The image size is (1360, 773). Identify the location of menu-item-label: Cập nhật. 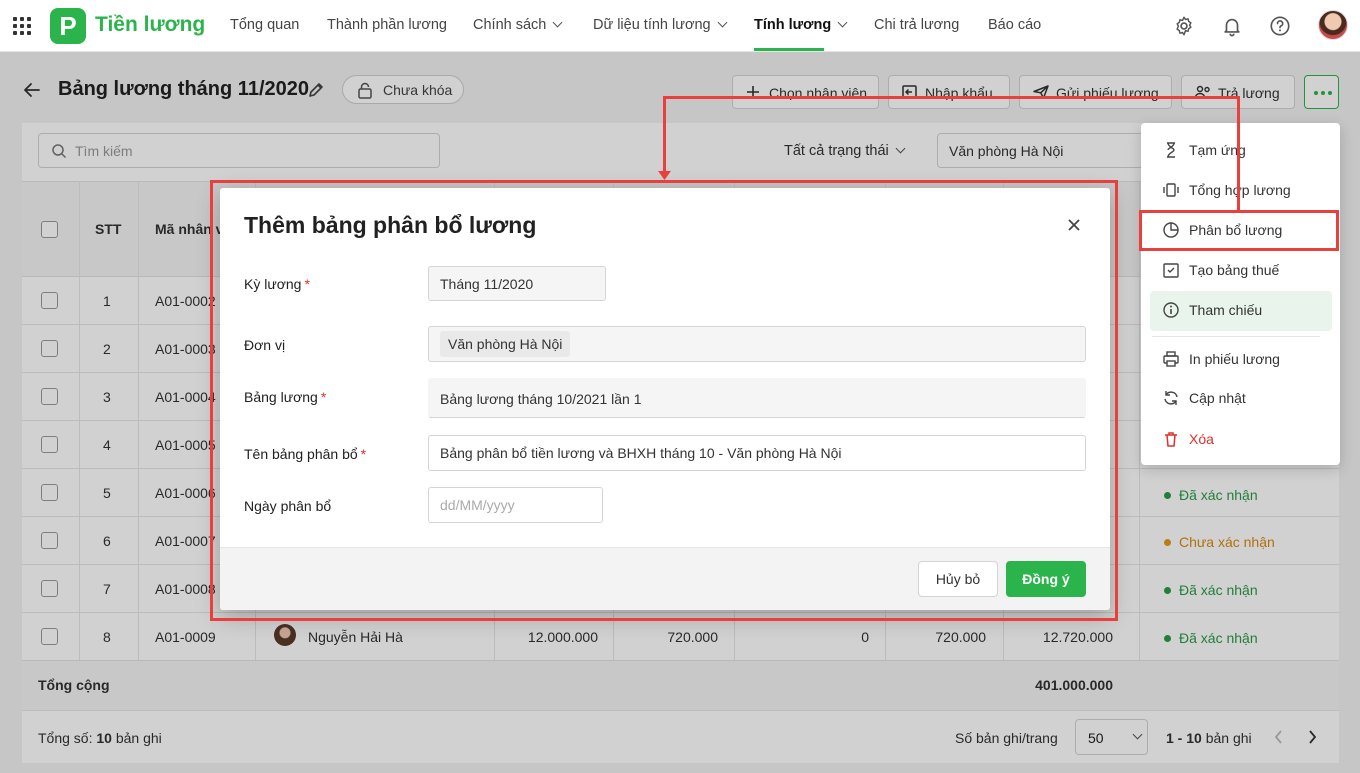
(1217, 398).